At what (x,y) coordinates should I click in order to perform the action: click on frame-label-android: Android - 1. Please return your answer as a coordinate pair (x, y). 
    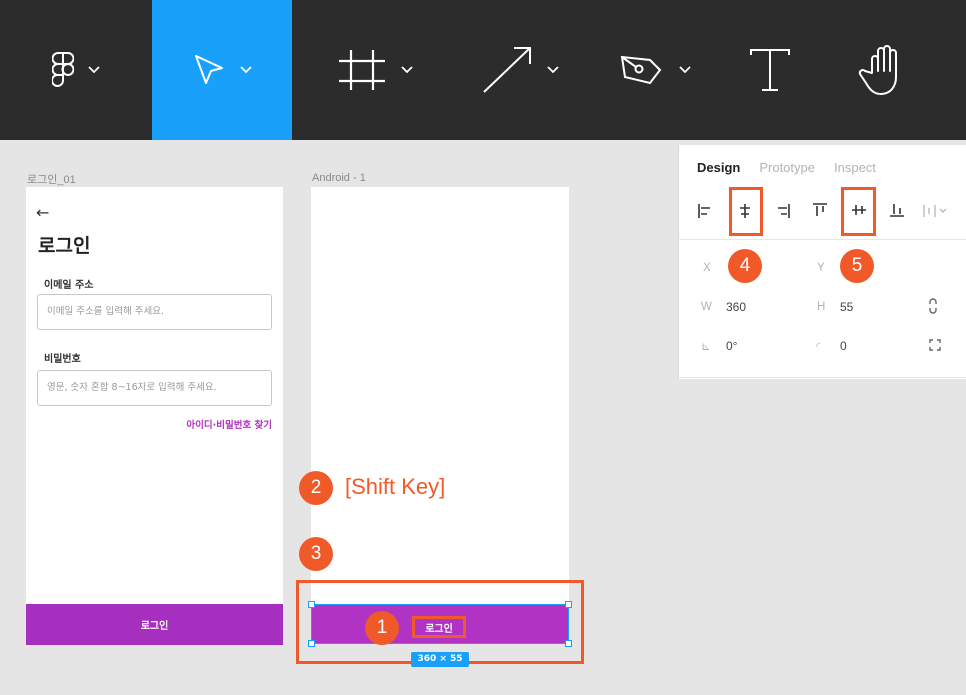
    Looking at the image, I should click on (339, 178).